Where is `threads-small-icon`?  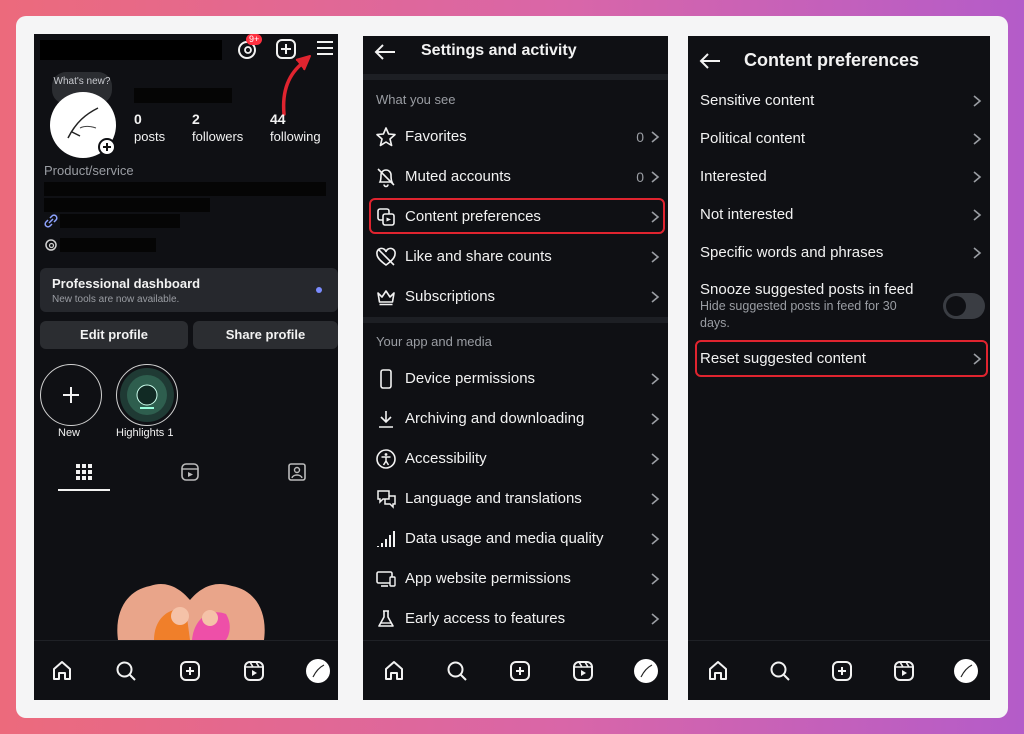 threads-small-icon is located at coordinates (51, 245).